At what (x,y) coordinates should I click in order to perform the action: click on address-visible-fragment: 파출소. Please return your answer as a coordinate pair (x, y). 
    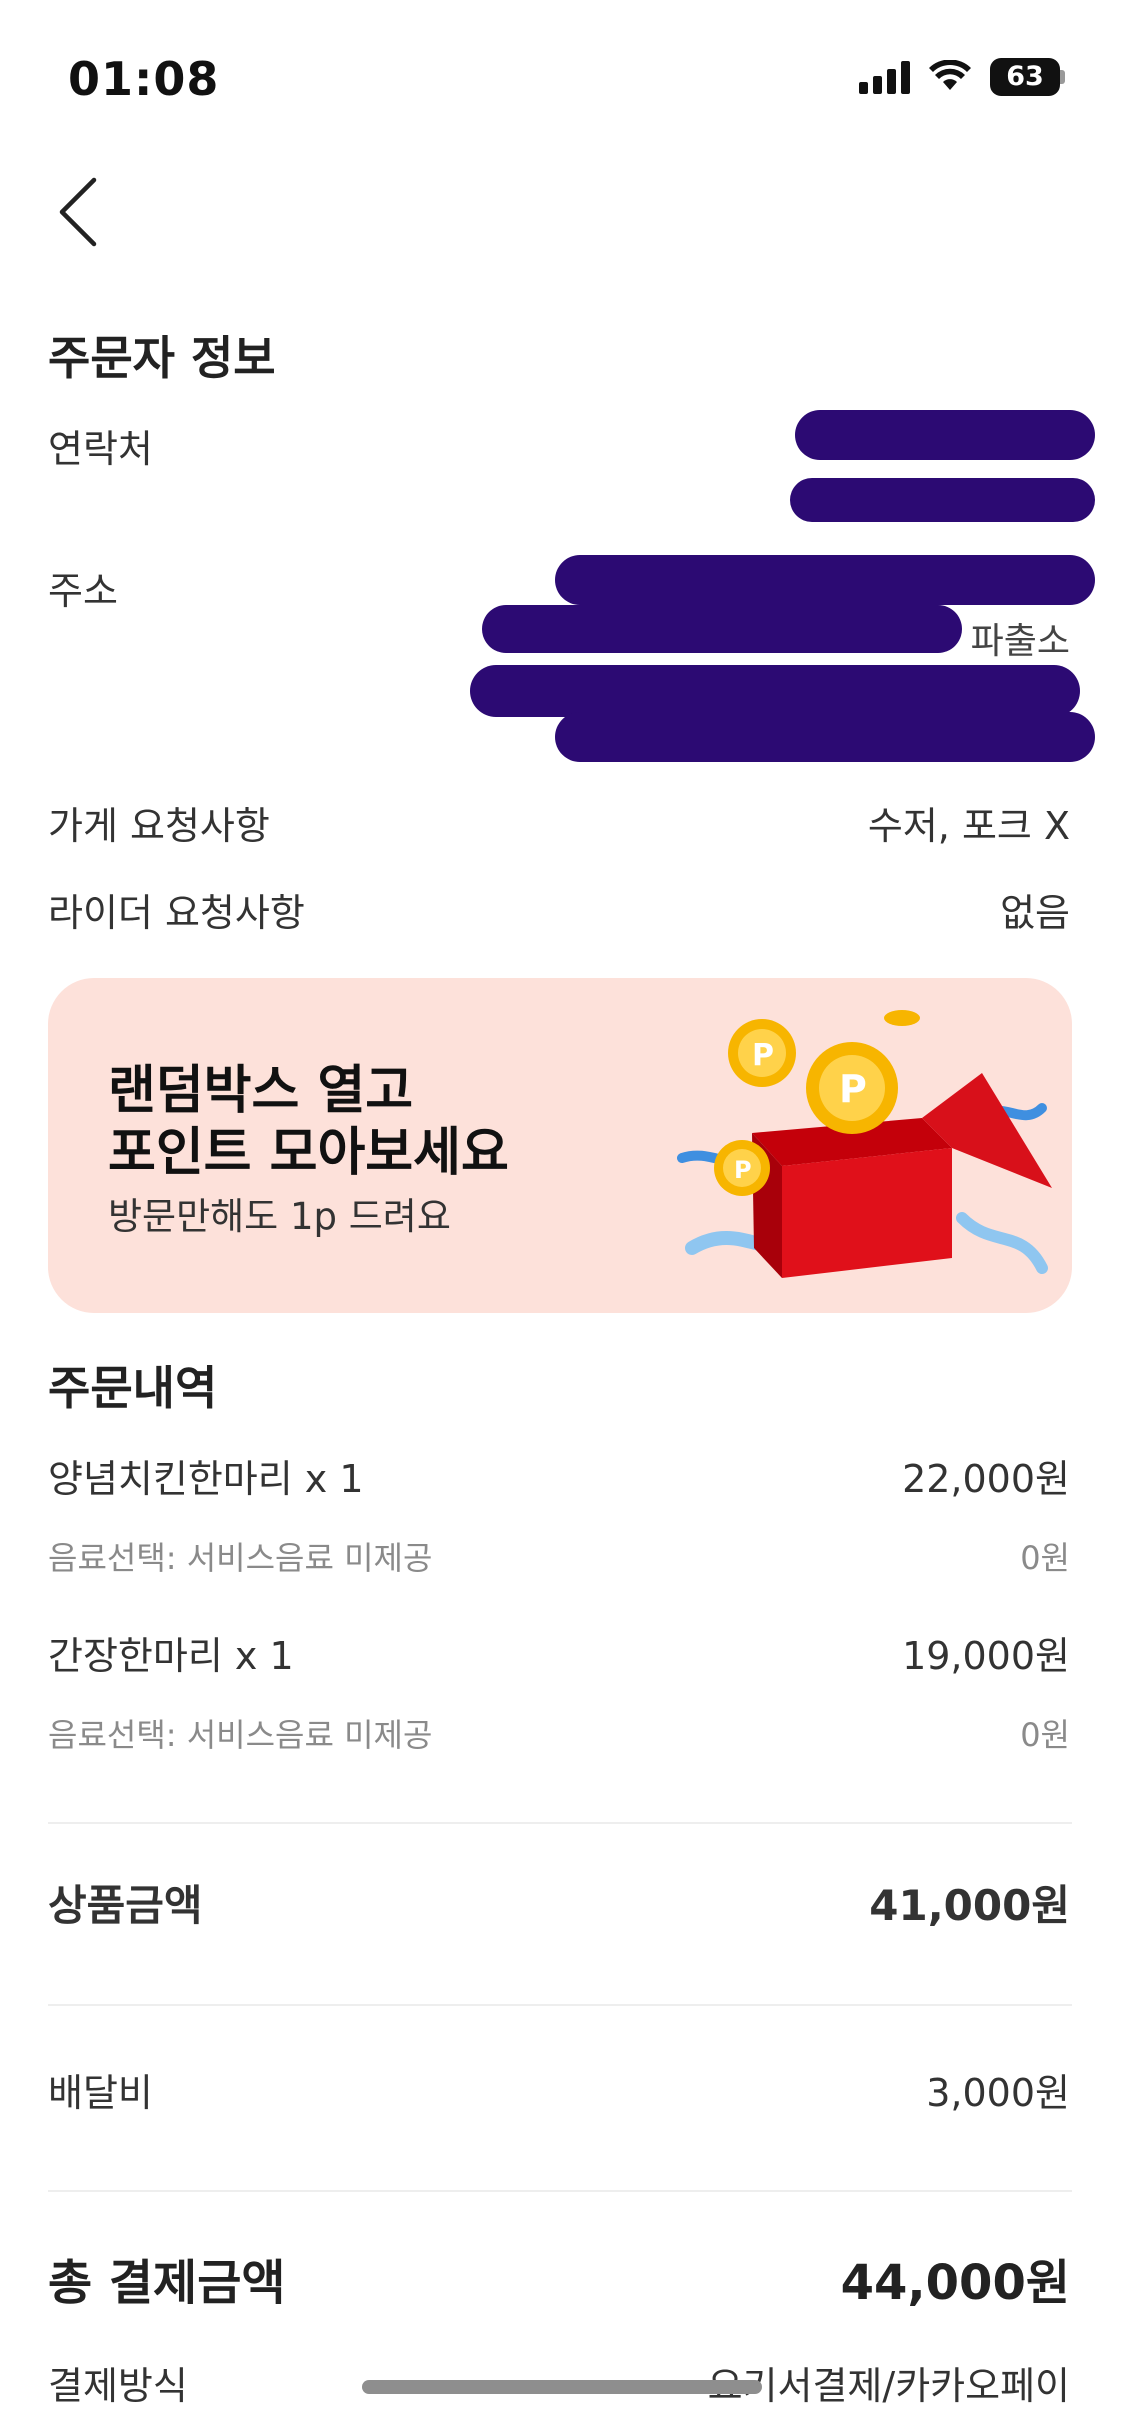
    Looking at the image, I should click on (1020, 641).